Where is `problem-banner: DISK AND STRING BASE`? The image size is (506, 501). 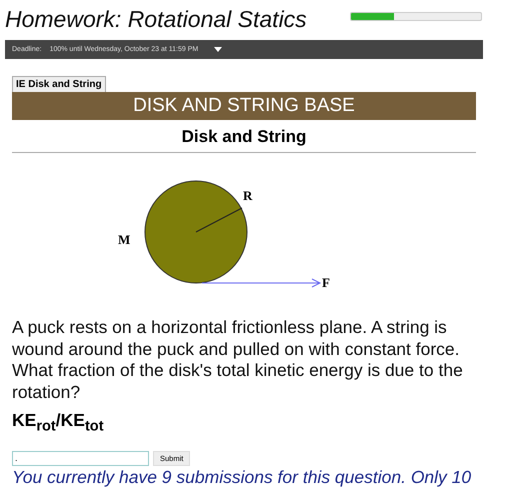 problem-banner: DISK AND STRING BASE is located at coordinates (244, 106).